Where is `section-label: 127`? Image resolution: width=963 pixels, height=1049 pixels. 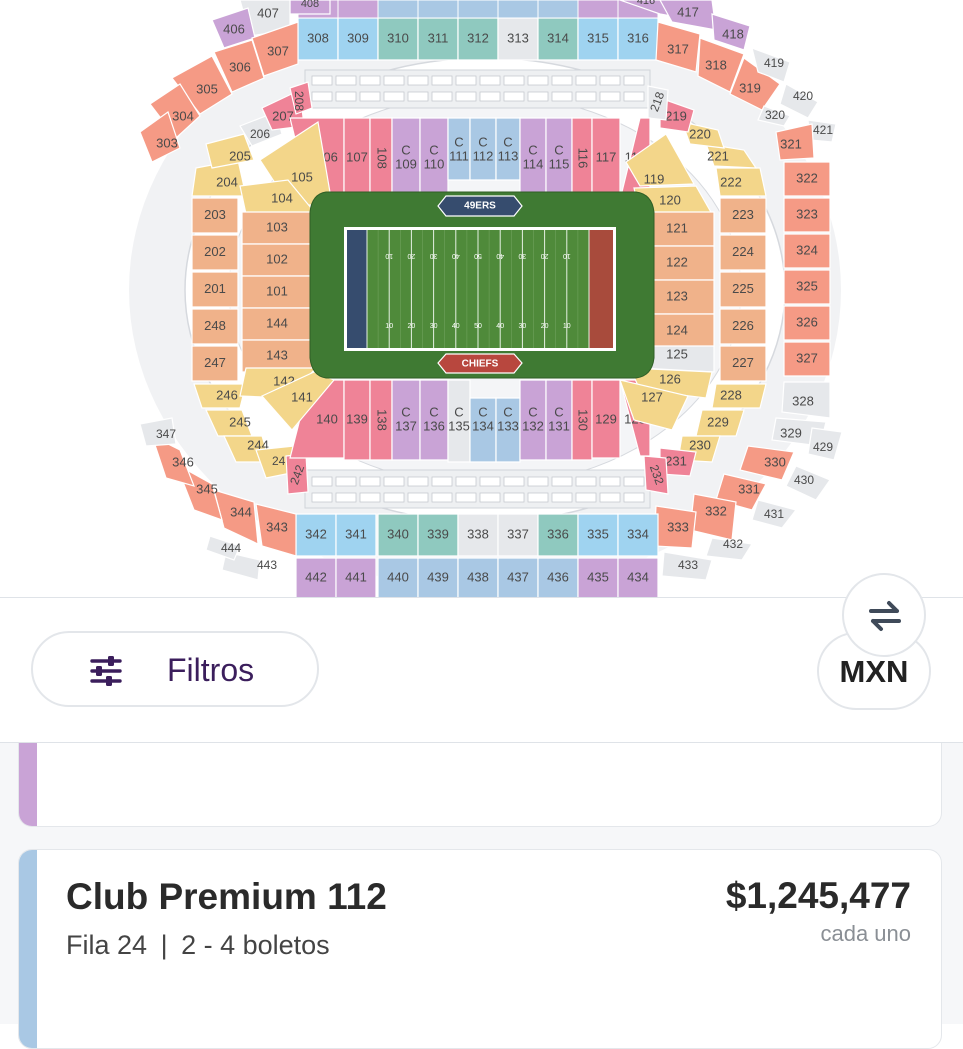
section-label: 127 is located at coordinates (652, 396).